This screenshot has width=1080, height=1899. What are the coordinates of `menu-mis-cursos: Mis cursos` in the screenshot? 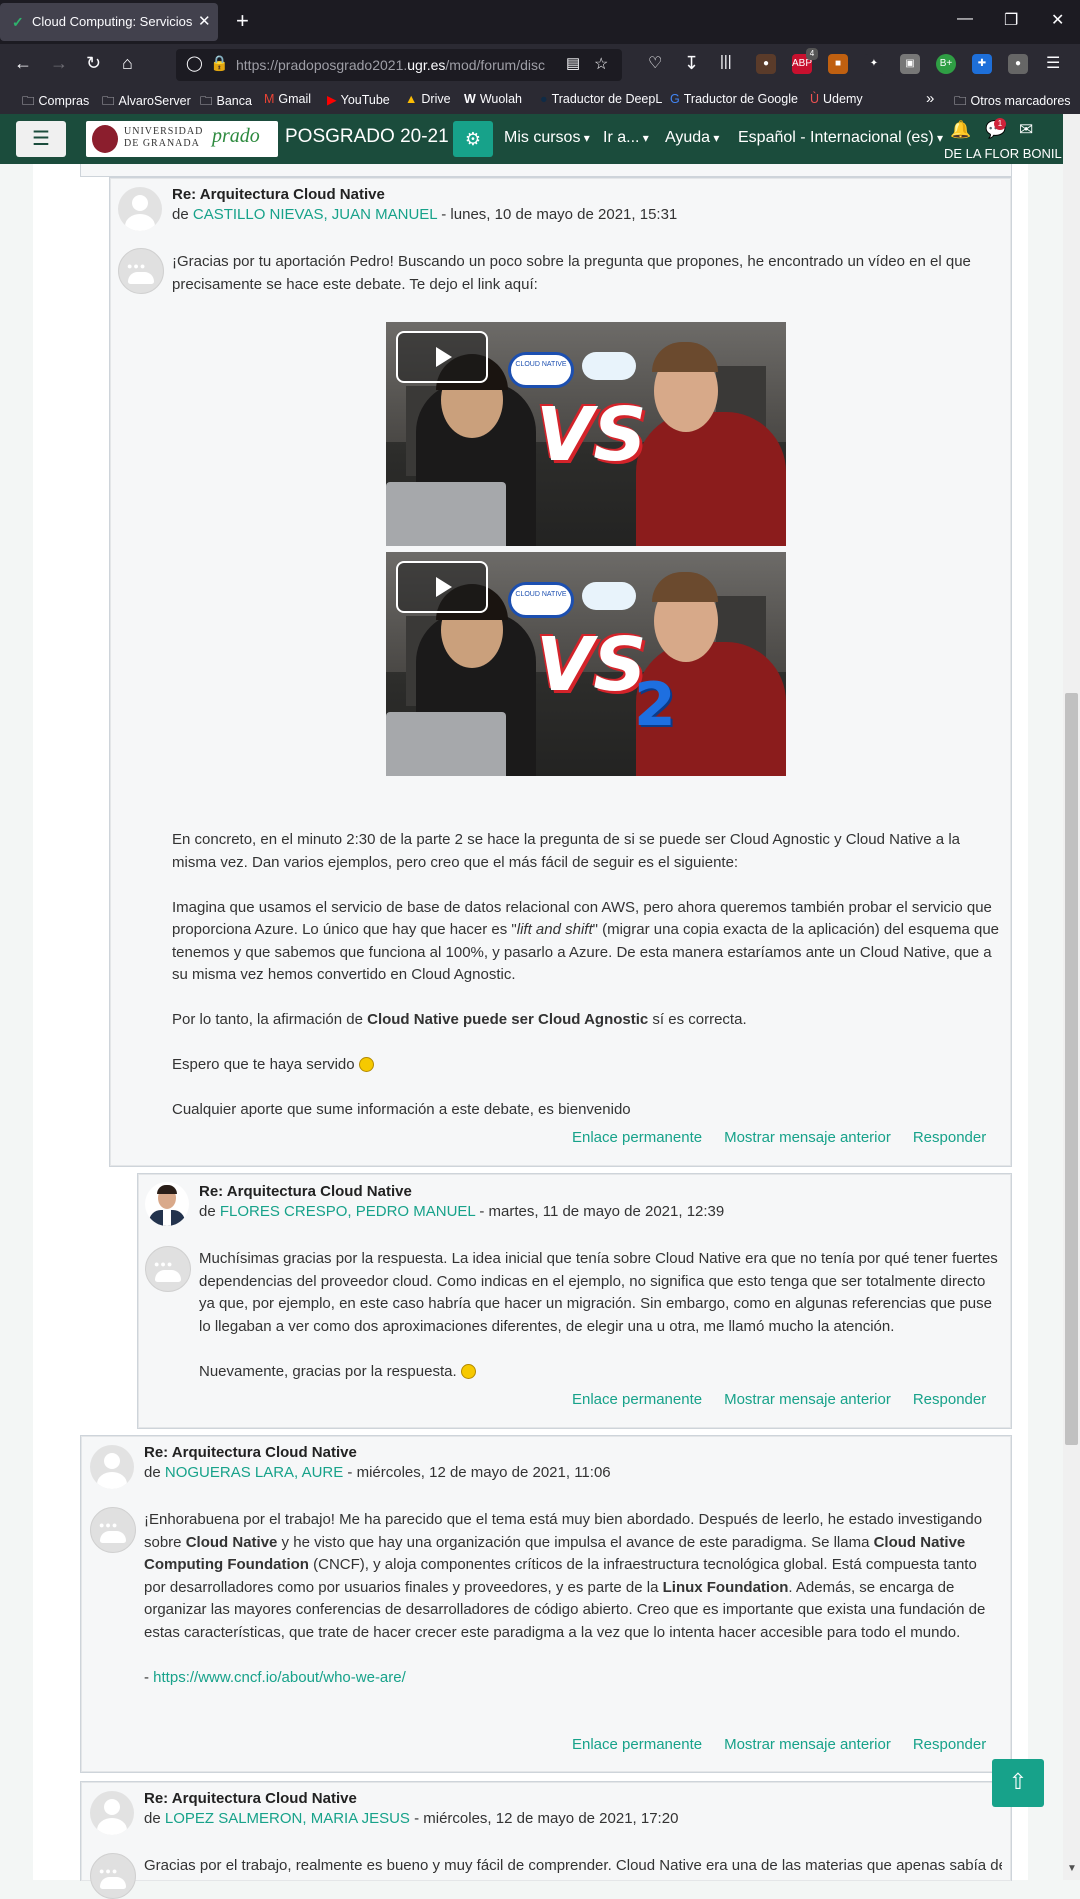 It's located at (547, 138).